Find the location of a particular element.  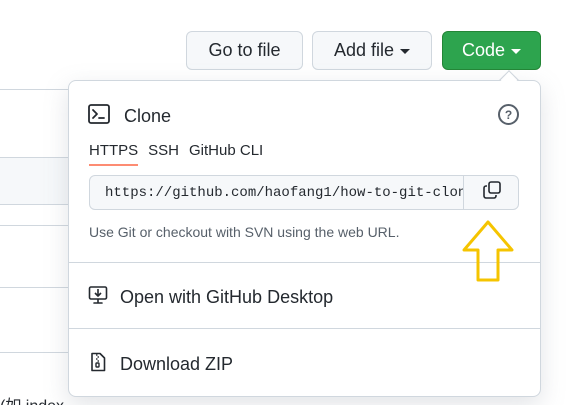

copy-icon is located at coordinates (492, 192).